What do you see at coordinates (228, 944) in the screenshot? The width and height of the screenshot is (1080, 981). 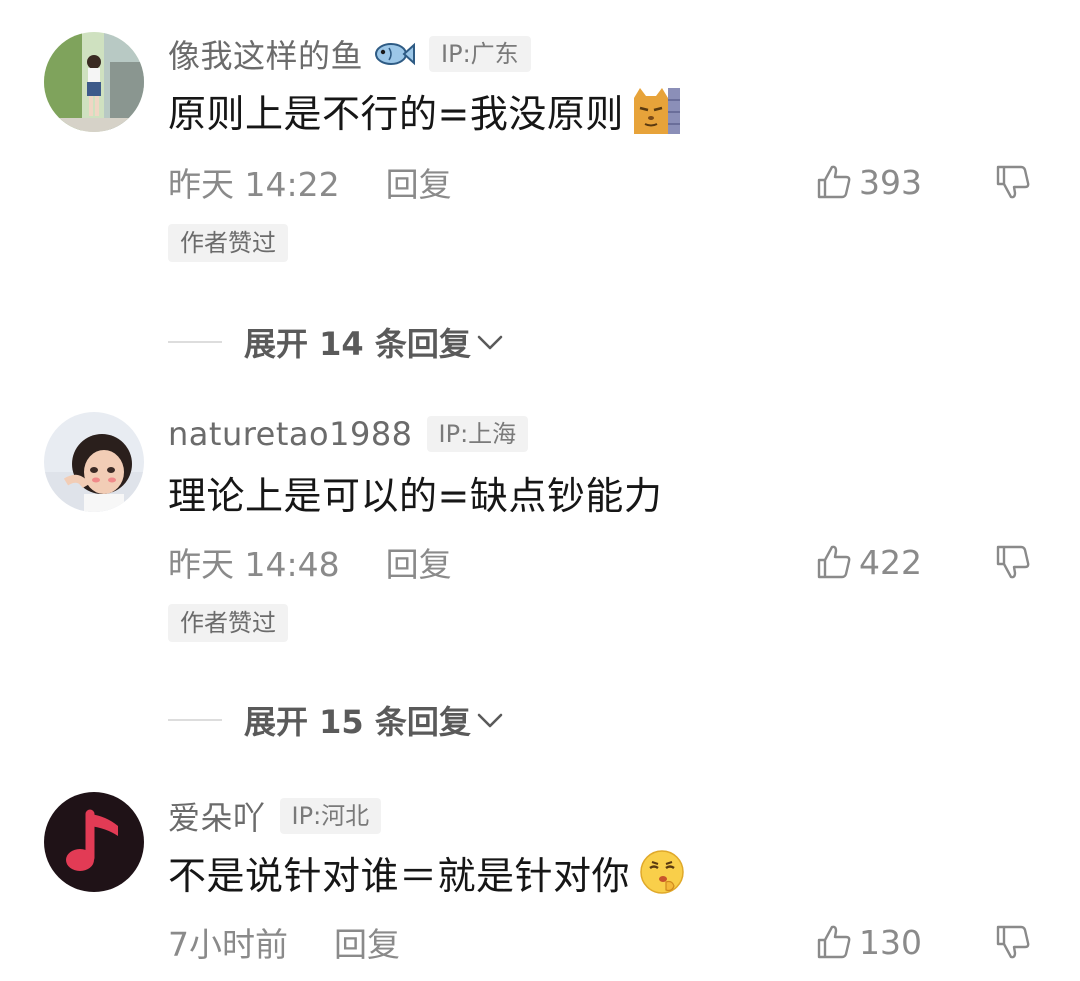 I see `comment-time: 7小时前` at bounding box center [228, 944].